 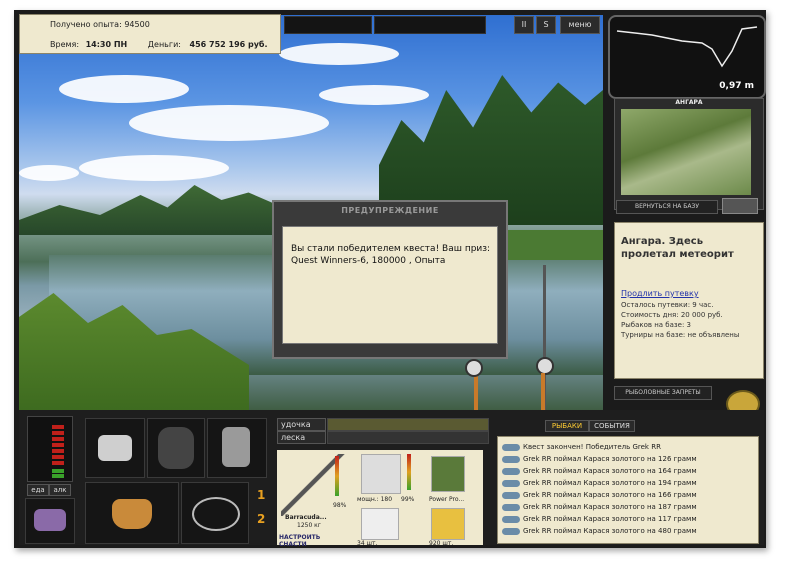 What do you see at coordinates (164, 44) in the screenshot?
I see `money-label: Деньги:` at bounding box center [164, 44].